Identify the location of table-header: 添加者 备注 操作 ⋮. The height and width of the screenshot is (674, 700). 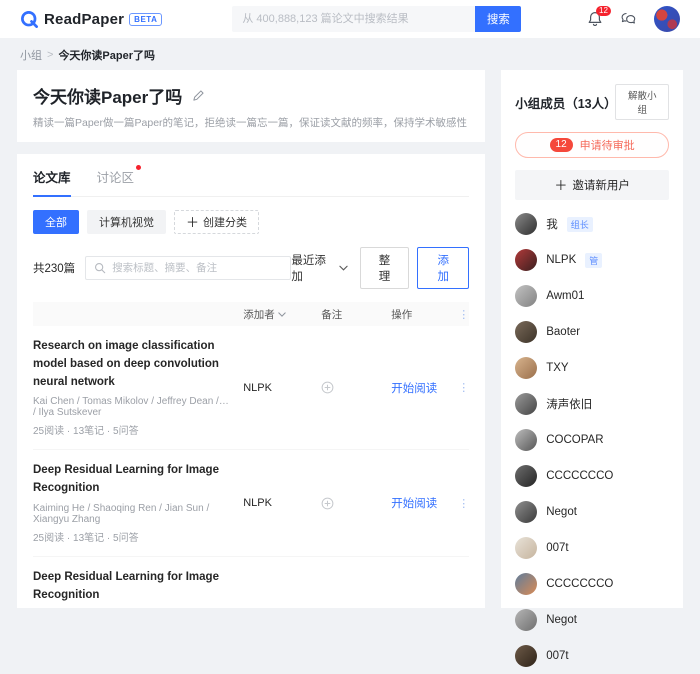
(251, 314).